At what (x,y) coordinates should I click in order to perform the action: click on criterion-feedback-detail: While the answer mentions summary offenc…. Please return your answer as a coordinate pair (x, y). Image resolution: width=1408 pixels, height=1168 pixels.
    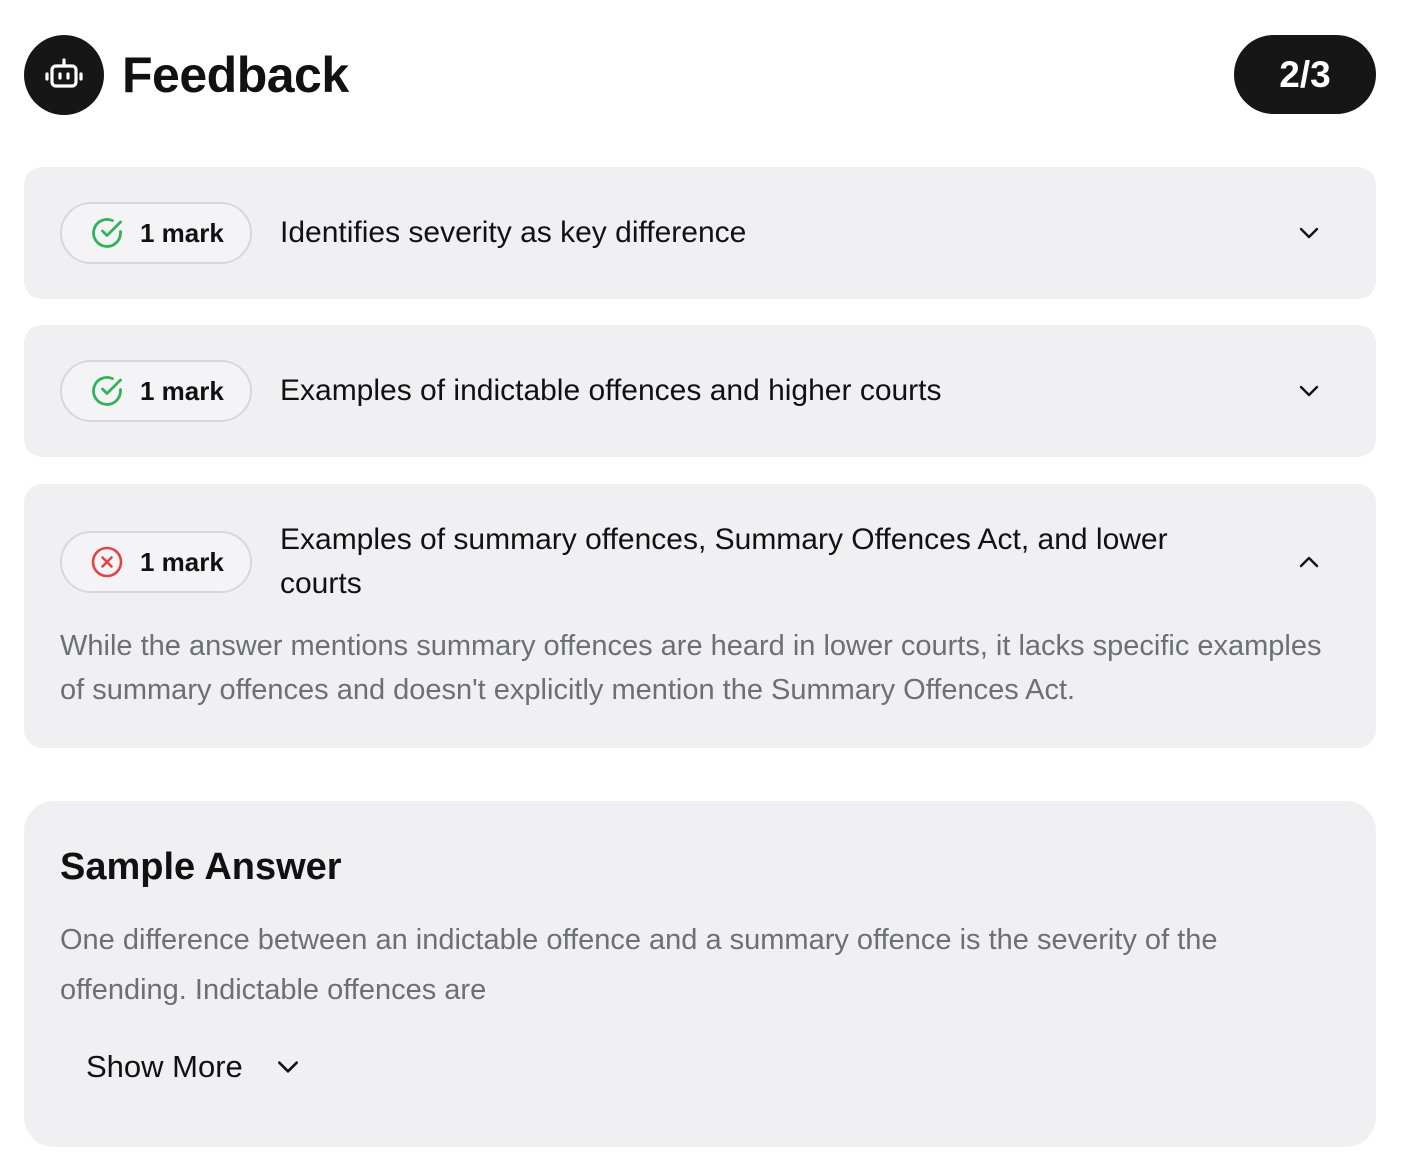
    Looking at the image, I should click on (691, 668).